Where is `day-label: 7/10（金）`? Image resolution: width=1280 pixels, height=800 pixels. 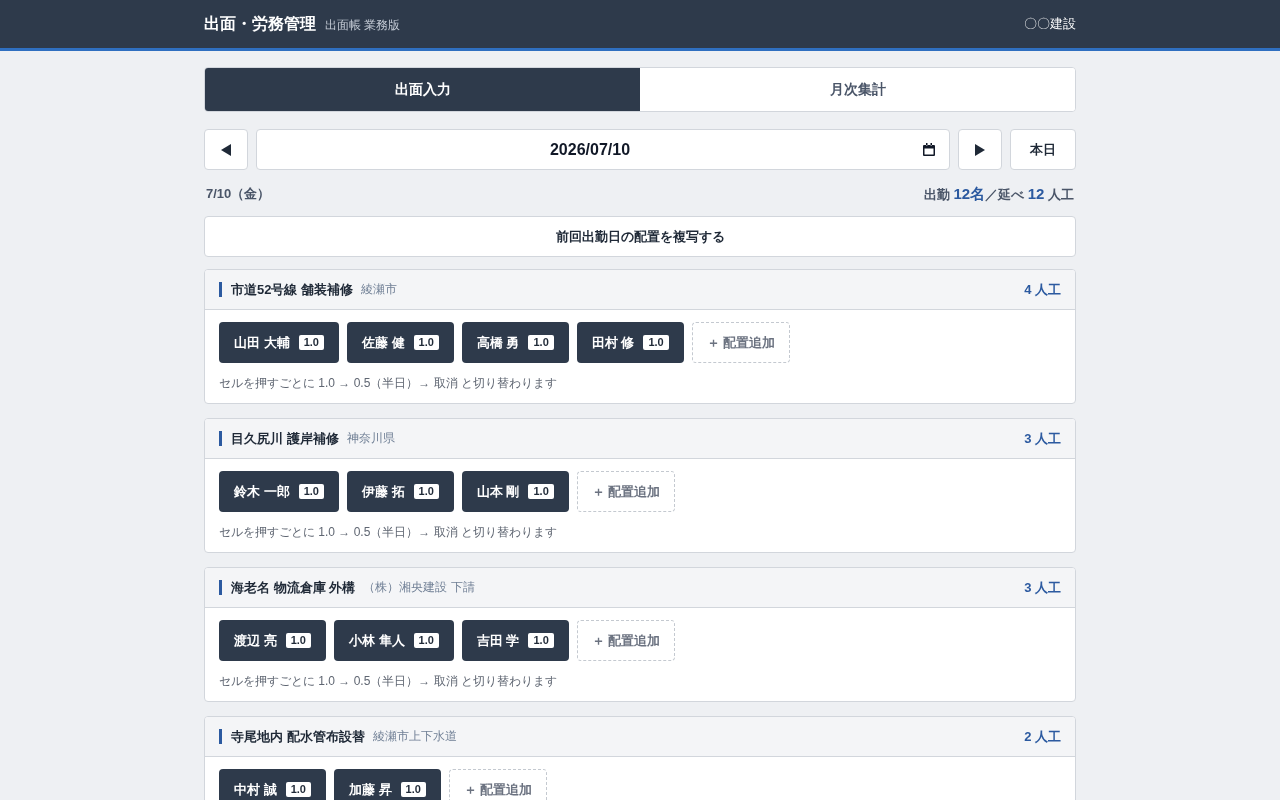
day-label: 7/10（金） is located at coordinates (238, 194).